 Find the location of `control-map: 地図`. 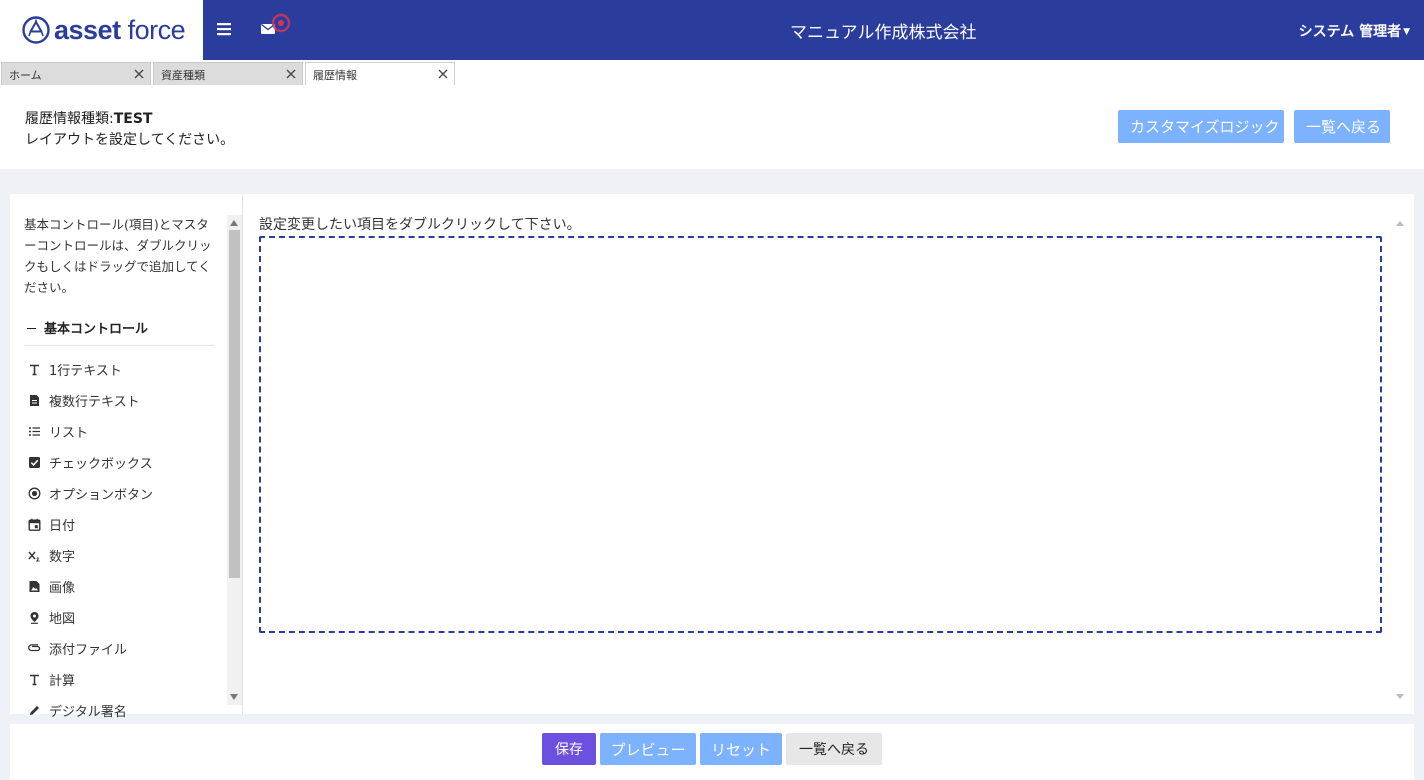

control-map: 地図 is located at coordinates (119, 617).